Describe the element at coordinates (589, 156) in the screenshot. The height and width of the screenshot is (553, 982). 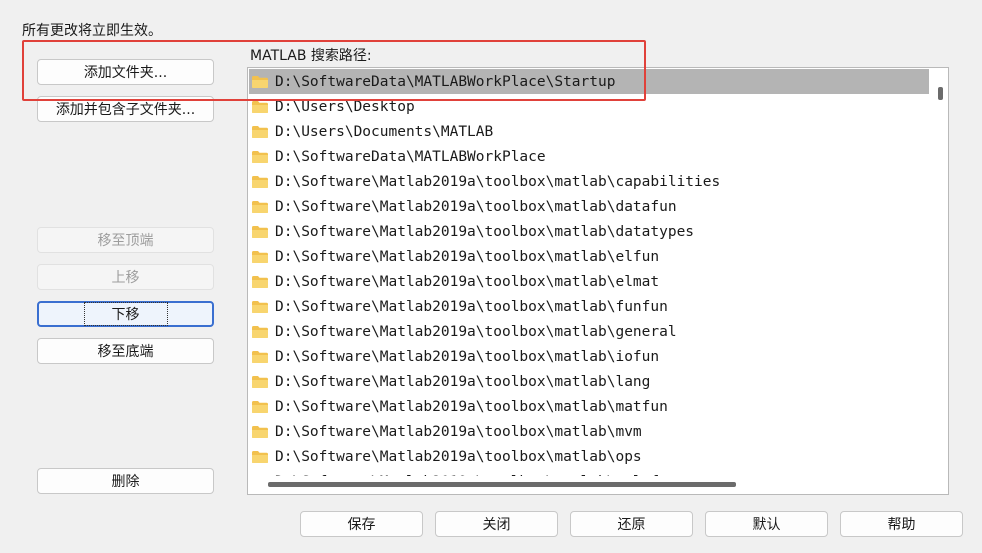
I see `path-list-item: D:\SoftwareData\MATLABWorkPlace` at that location.